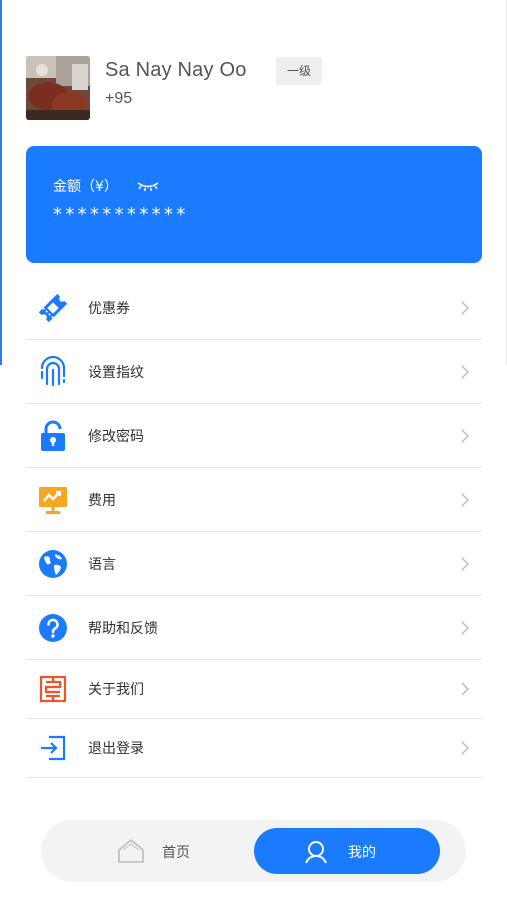 This screenshot has height=900, width=507. Describe the element at coordinates (53, 436) in the screenshot. I see `unlock-icon` at that location.